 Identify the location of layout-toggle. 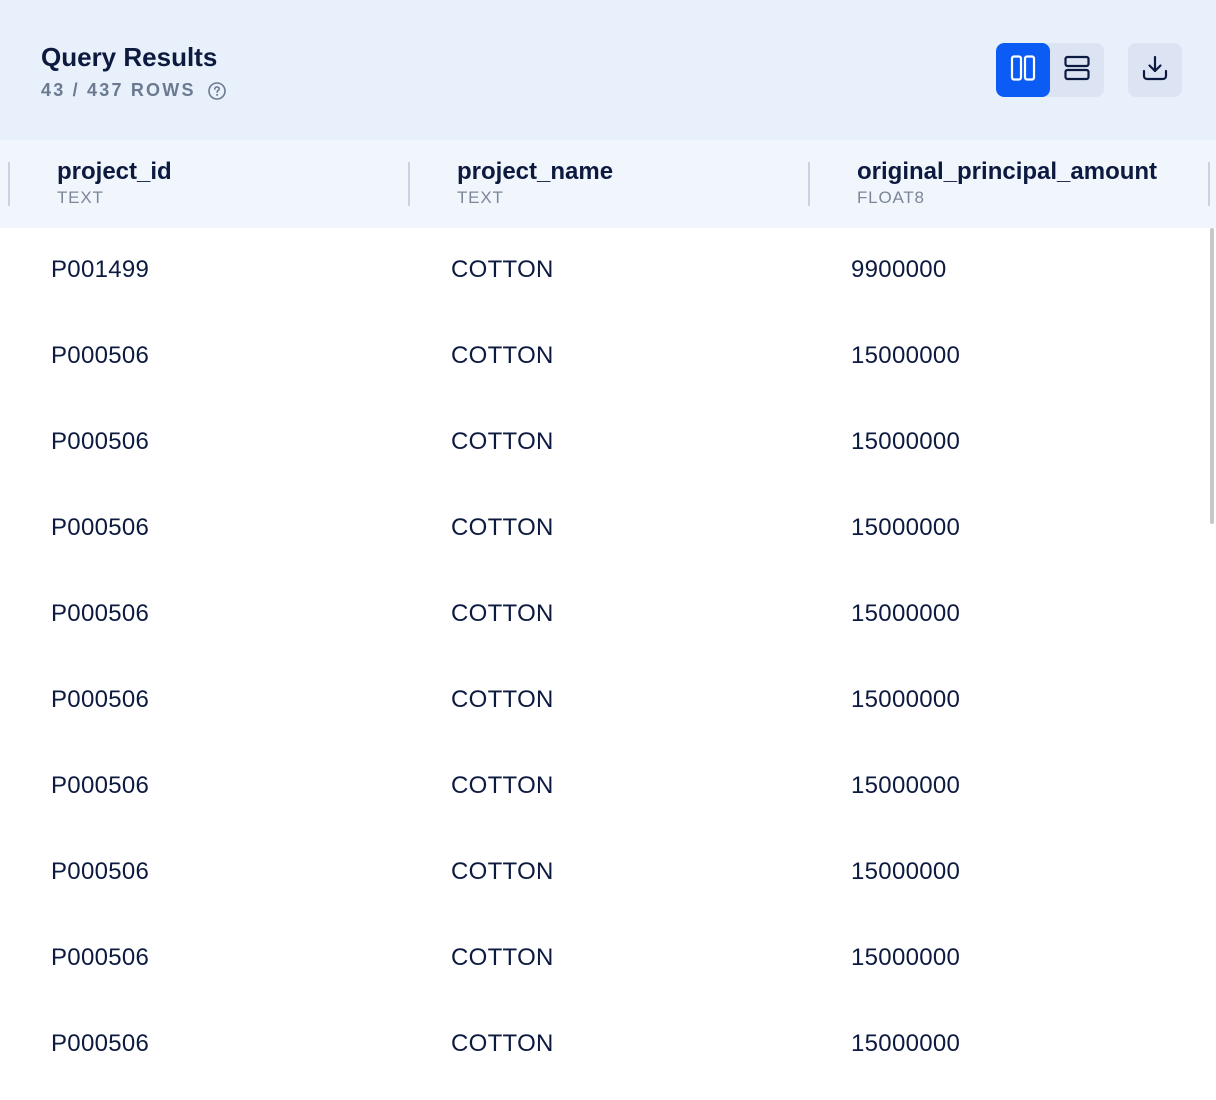
(1050, 70).